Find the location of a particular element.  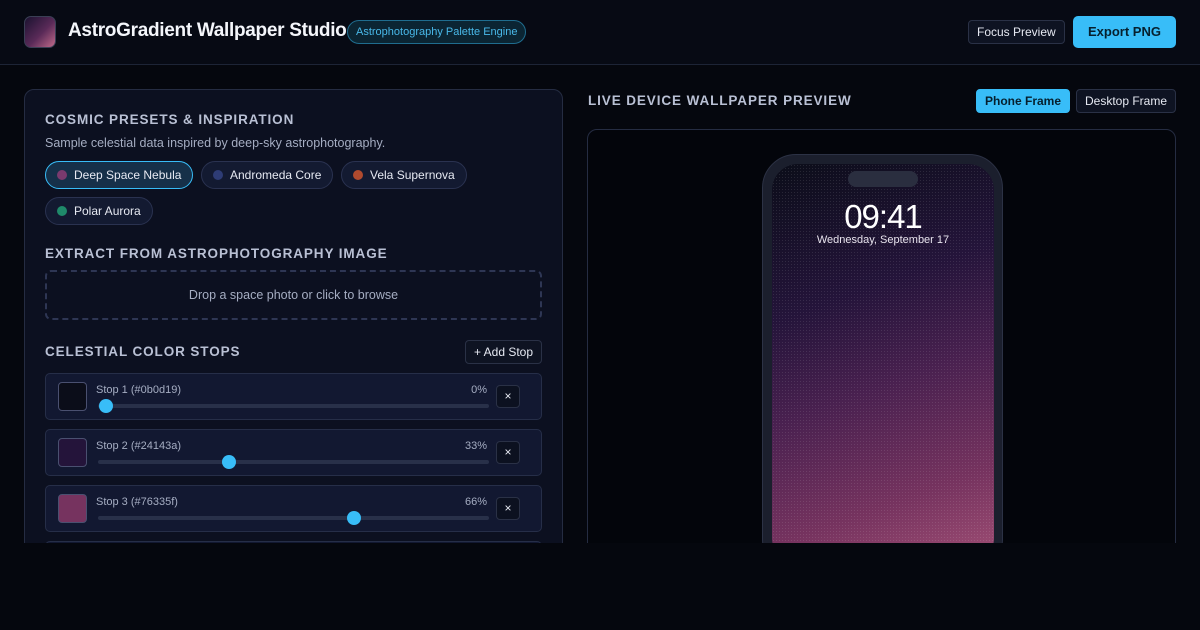

color-stop-row: Stop 2 (#24143a) 33% × is located at coordinates (293, 452).